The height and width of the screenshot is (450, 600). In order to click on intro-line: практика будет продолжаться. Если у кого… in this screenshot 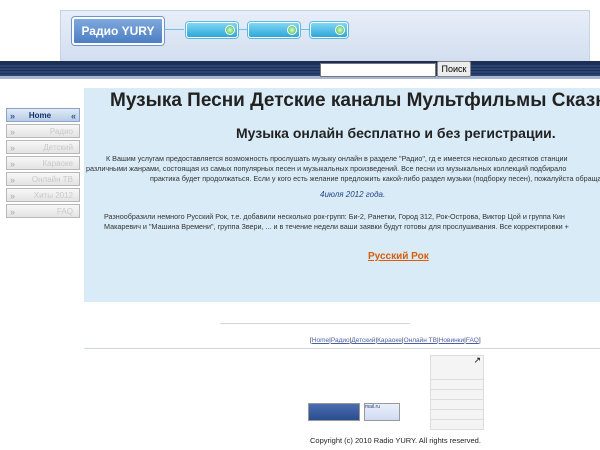, I will do `click(375, 178)`.